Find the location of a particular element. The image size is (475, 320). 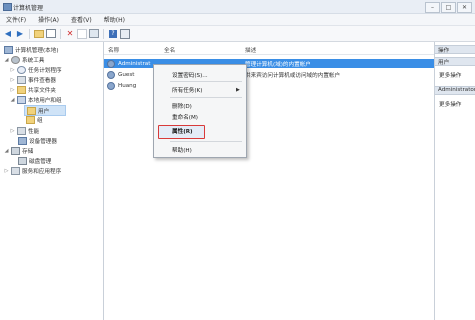

storage-icon is located at coordinates (15, 150).